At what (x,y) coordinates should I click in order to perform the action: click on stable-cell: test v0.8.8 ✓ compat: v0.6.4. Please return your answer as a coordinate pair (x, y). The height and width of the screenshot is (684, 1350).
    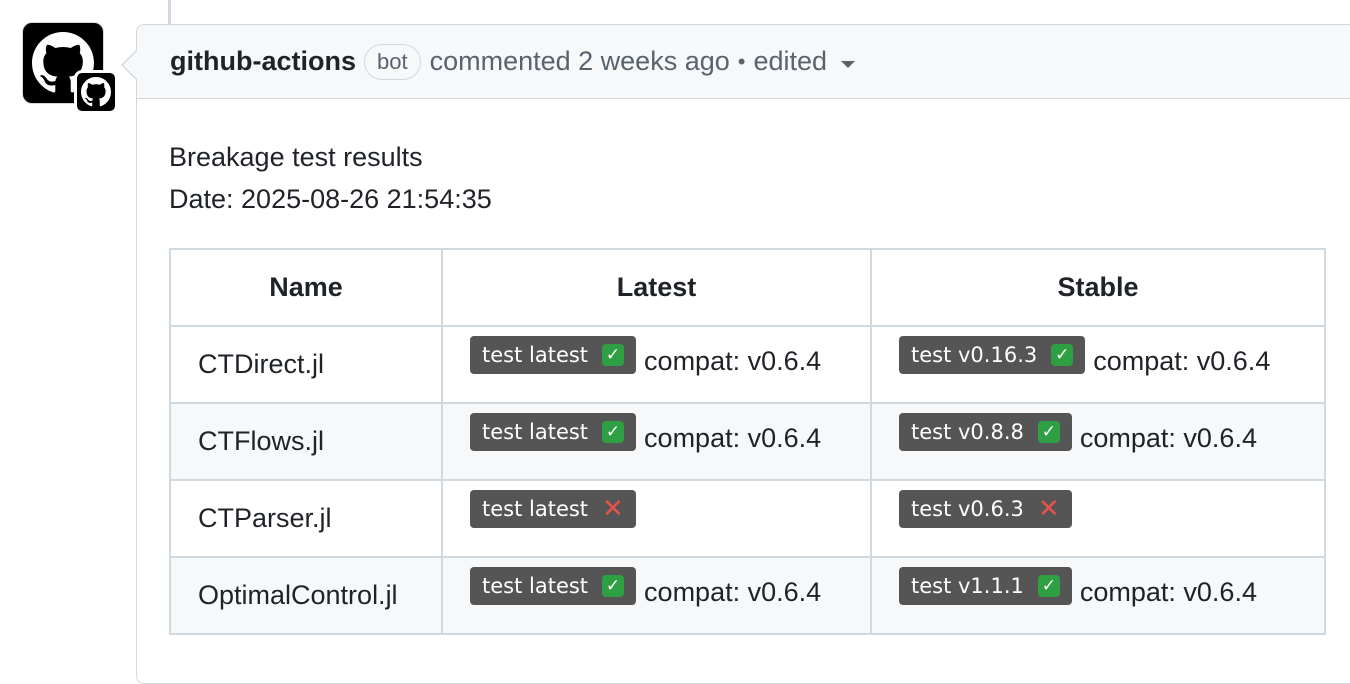
    Looking at the image, I should click on (1098, 441).